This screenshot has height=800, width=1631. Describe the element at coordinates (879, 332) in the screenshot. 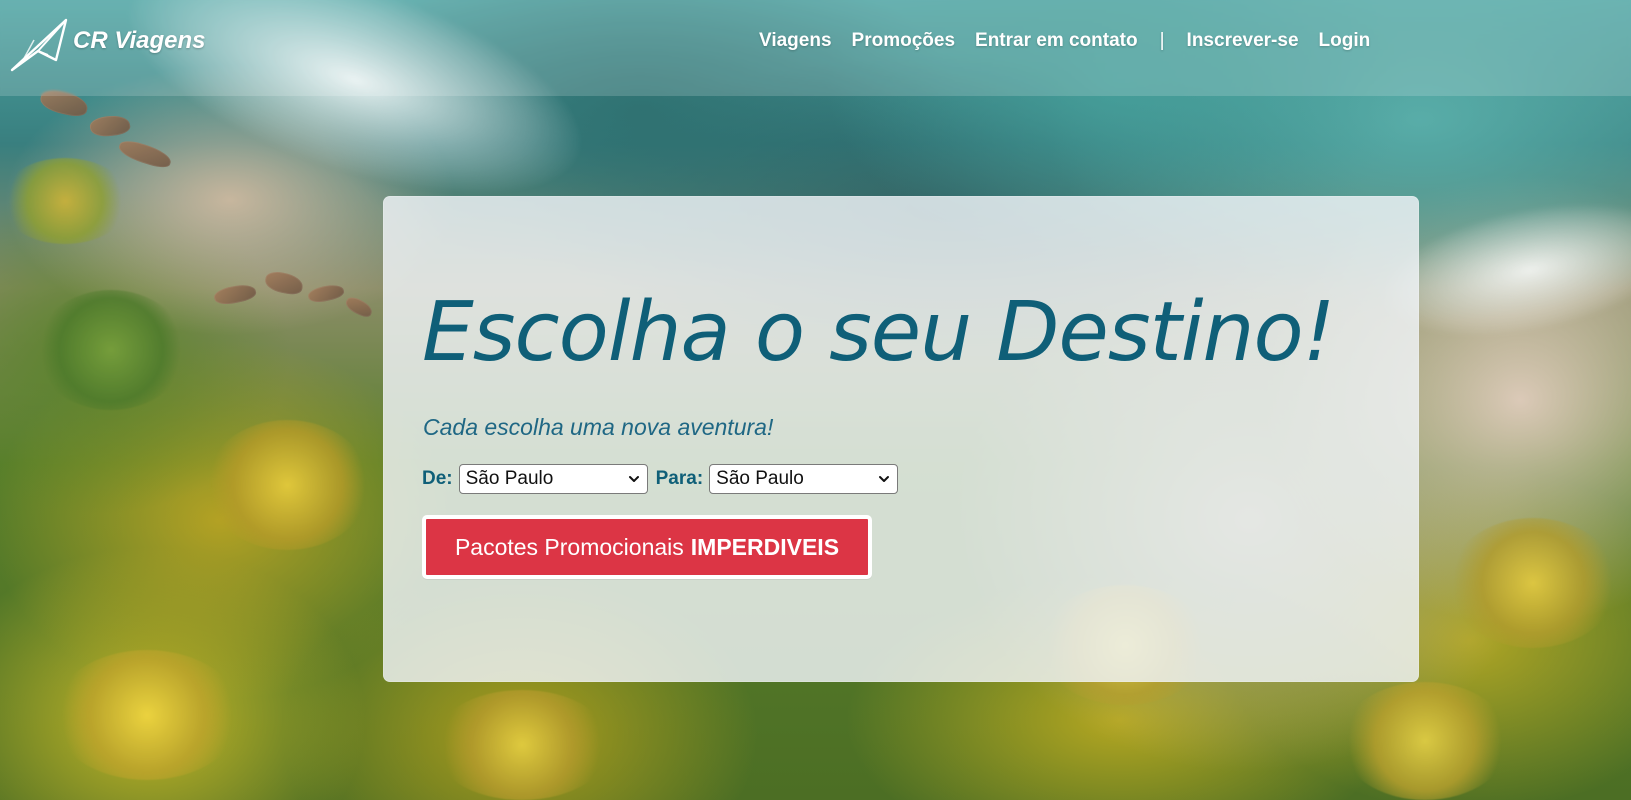

I see `hero-title: Escolha o seu Destino!` at that location.